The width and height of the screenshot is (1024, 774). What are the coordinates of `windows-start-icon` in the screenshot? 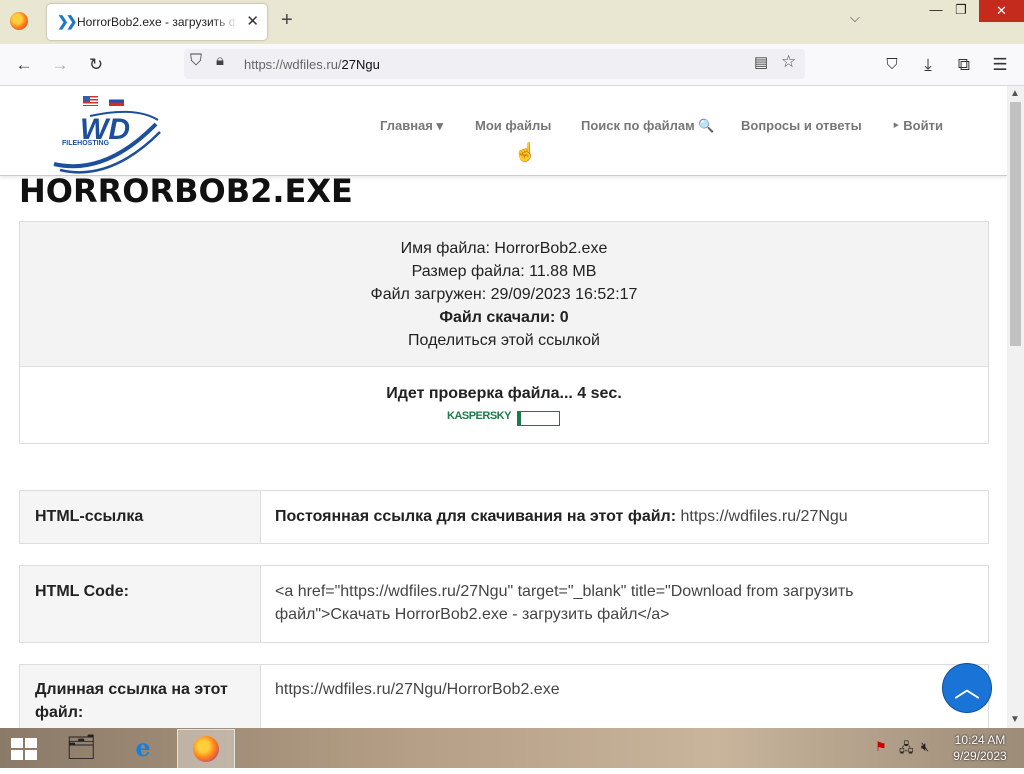 It's located at (24, 749).